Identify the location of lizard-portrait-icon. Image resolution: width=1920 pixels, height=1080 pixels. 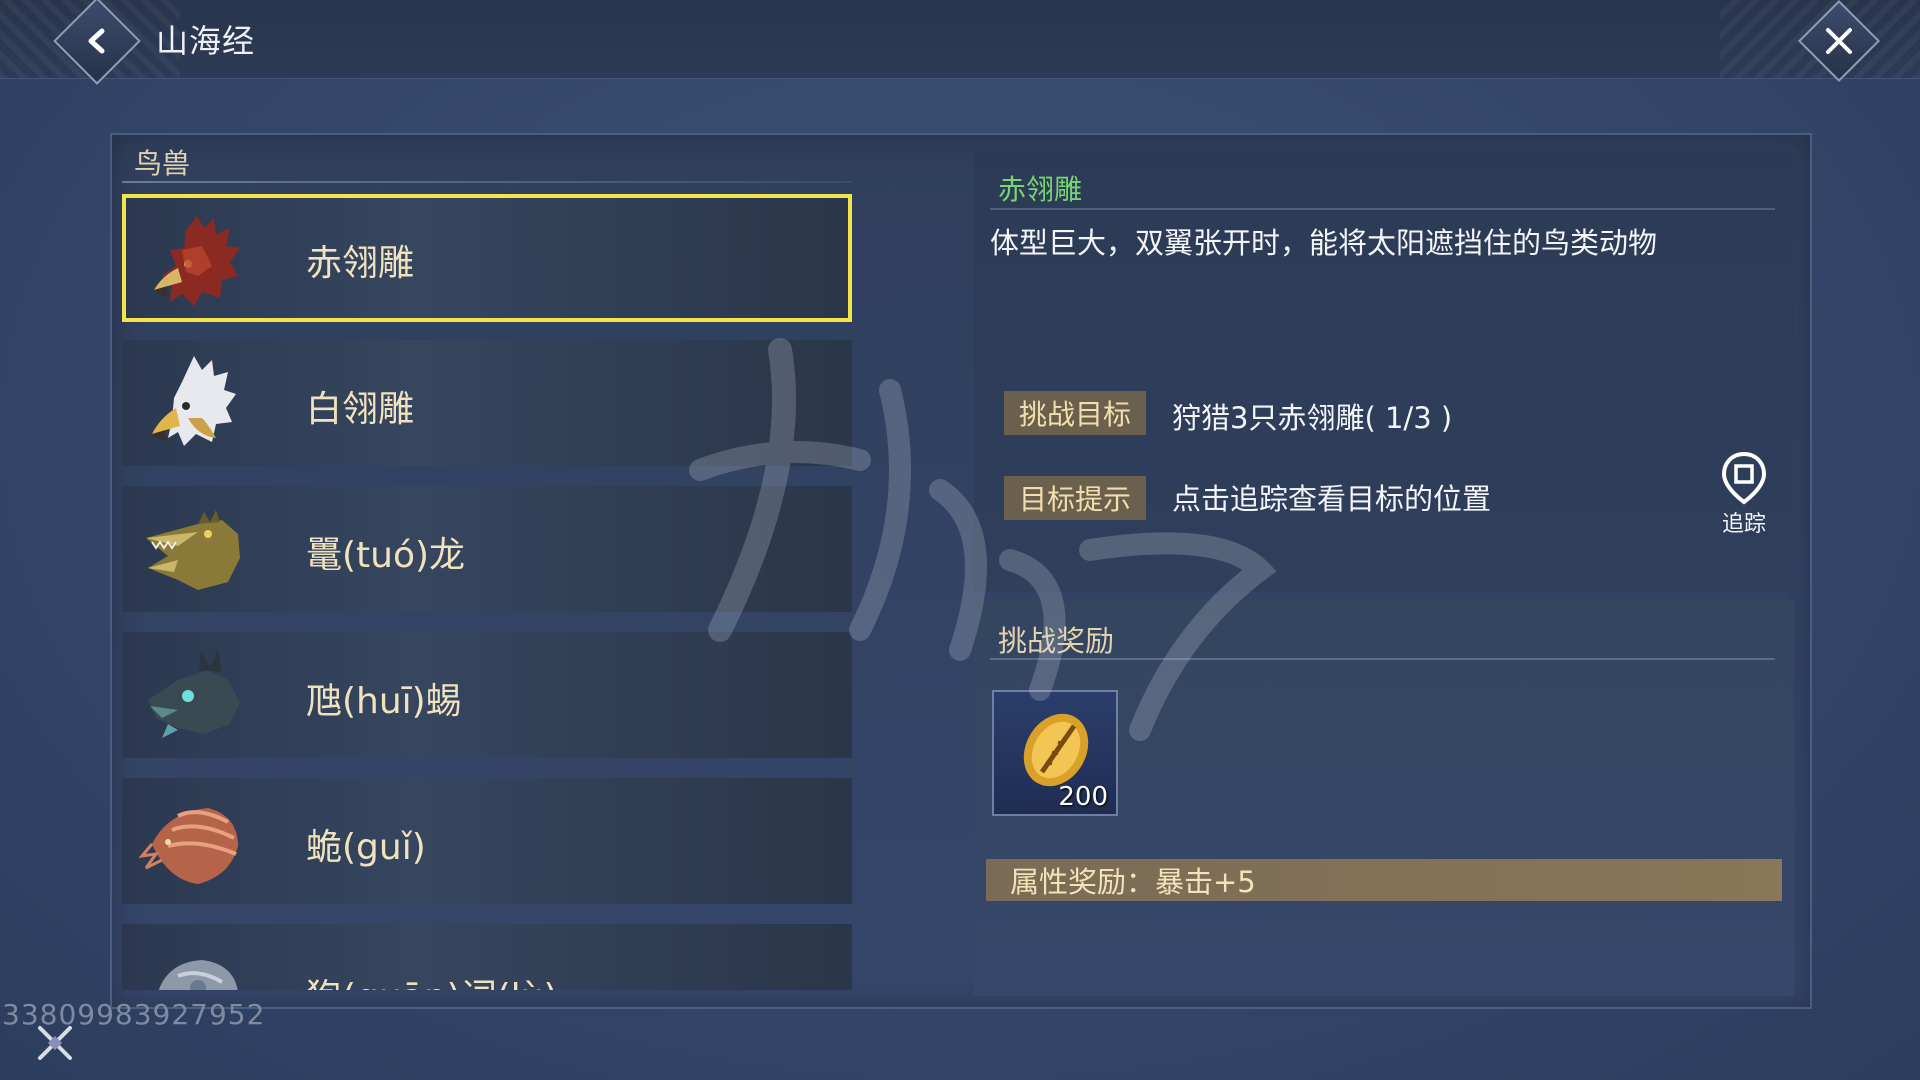
(194, 694).